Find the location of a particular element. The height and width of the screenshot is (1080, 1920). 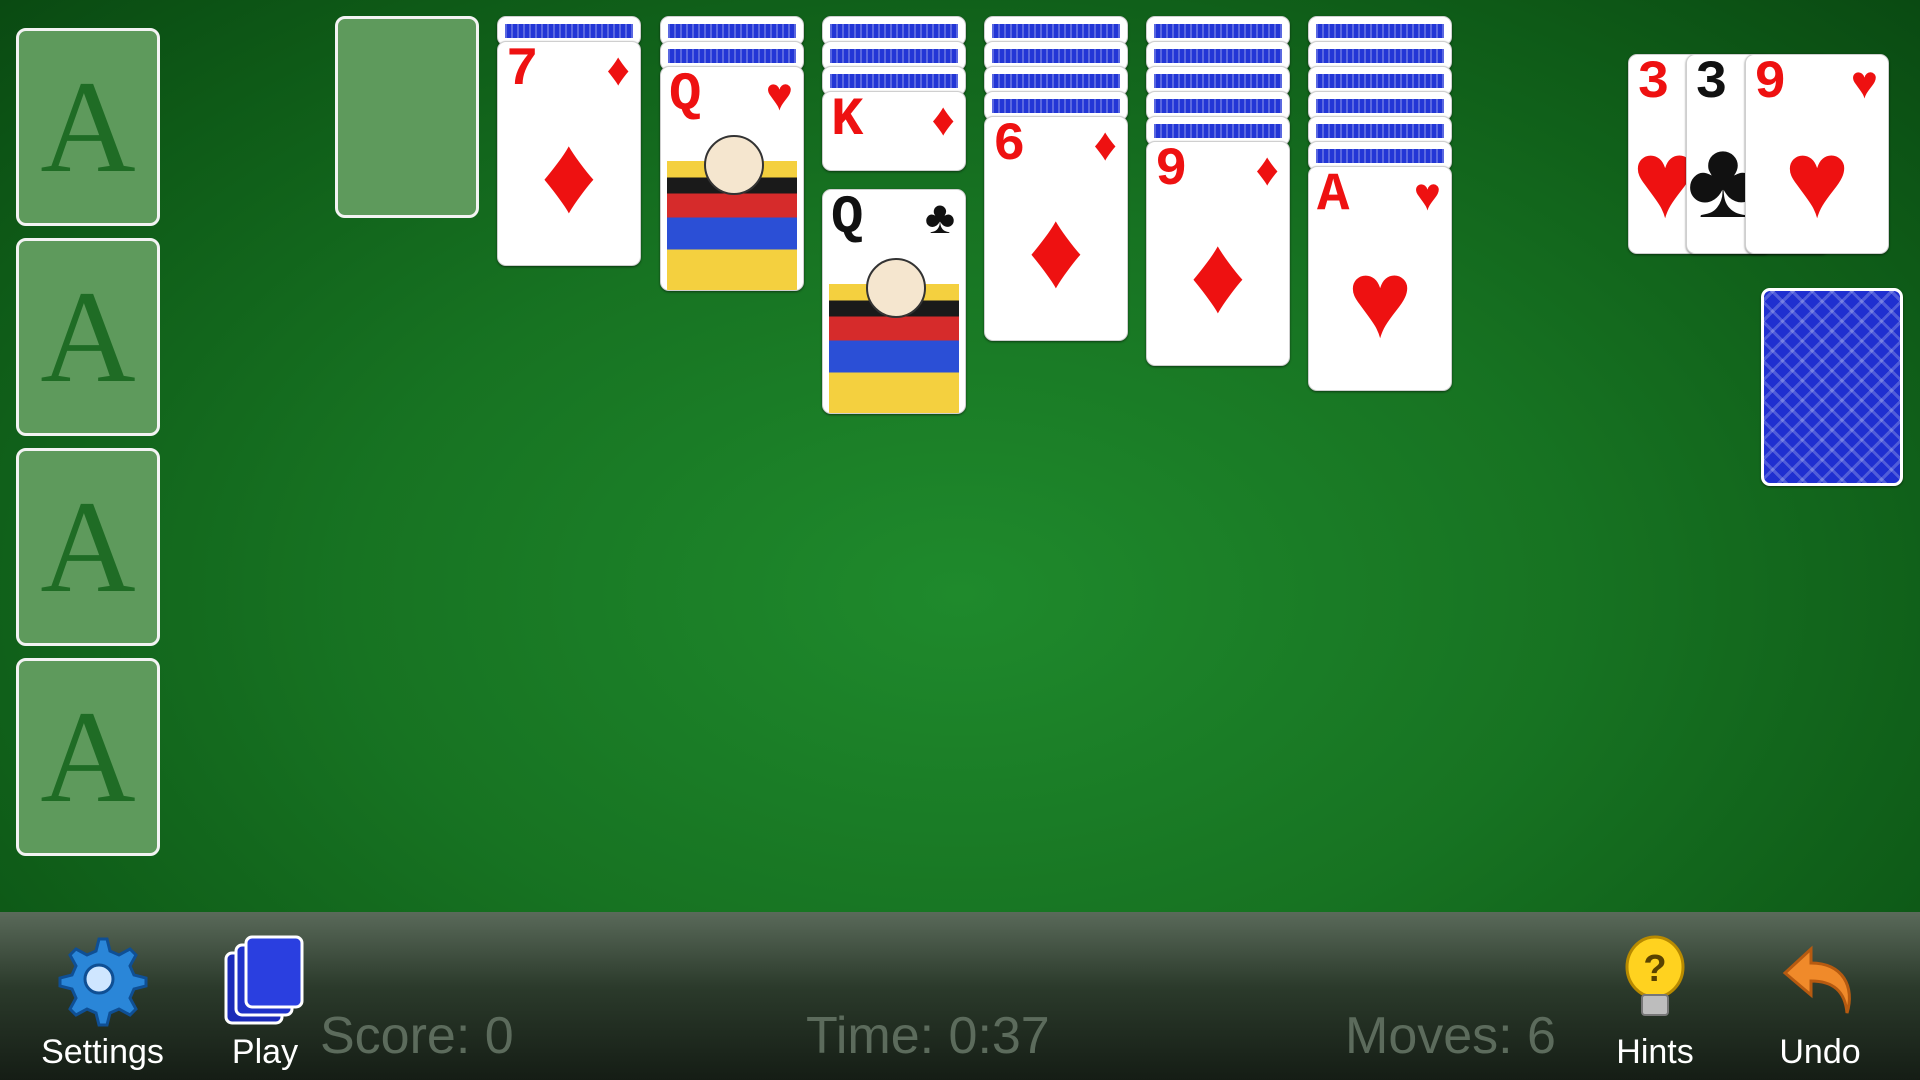

tableau-card: 6 ♦ ♦ is located at coordinates (1056, 228).